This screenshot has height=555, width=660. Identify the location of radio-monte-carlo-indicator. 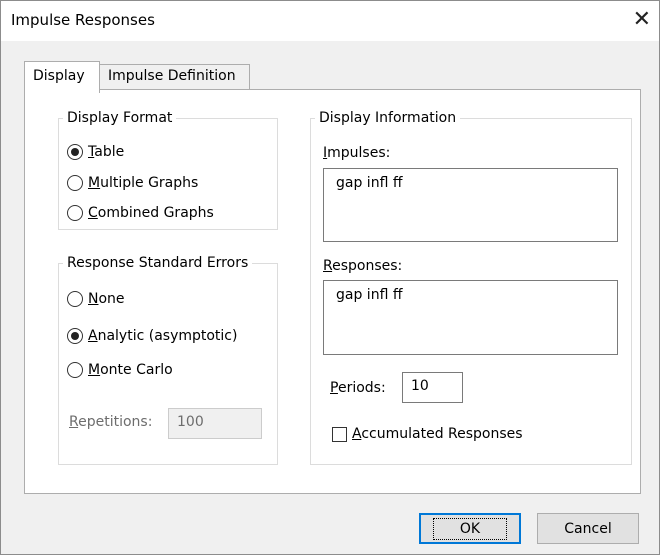
(75, 370).